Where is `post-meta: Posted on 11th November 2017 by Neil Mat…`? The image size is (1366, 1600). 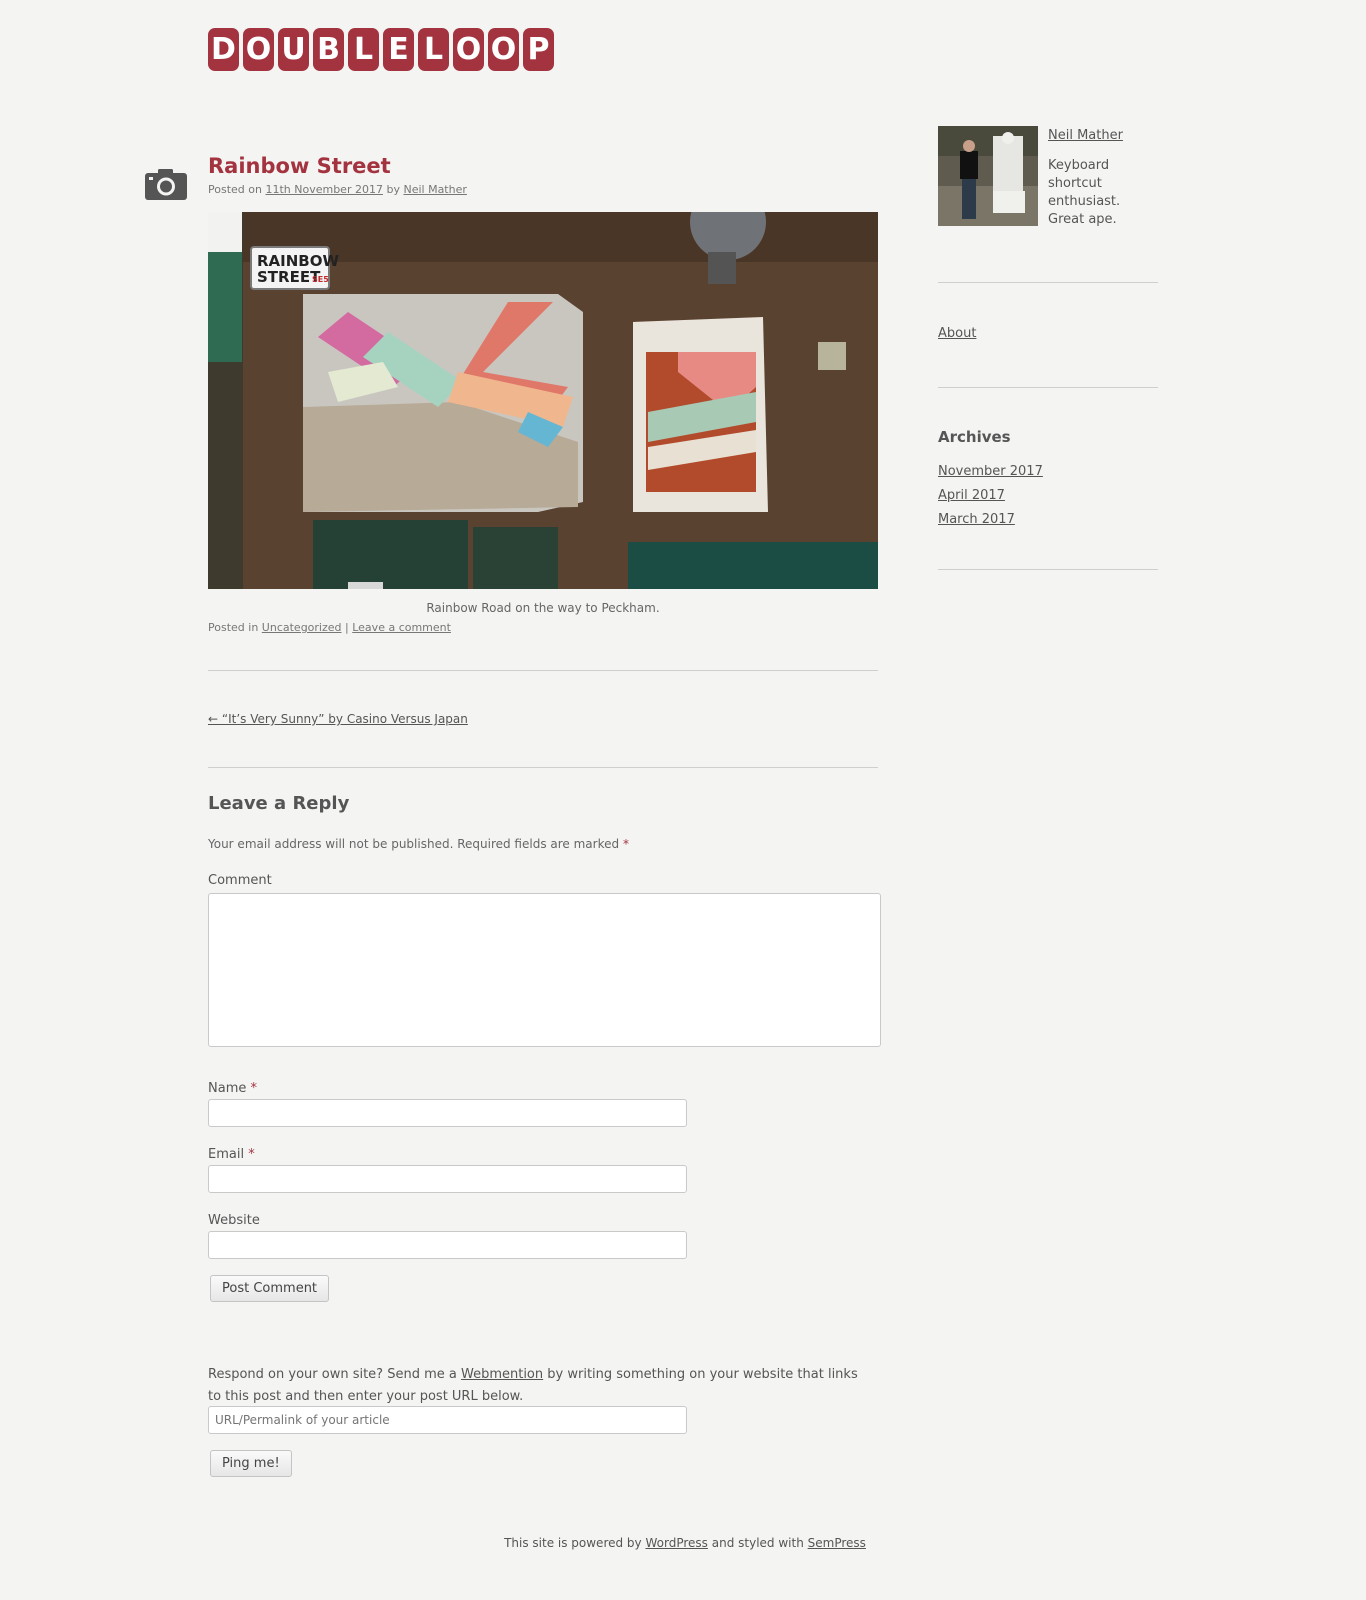 post-meta: Posted on 11th November 2017 by Neil Mat… is located at coordinates (337, 189).